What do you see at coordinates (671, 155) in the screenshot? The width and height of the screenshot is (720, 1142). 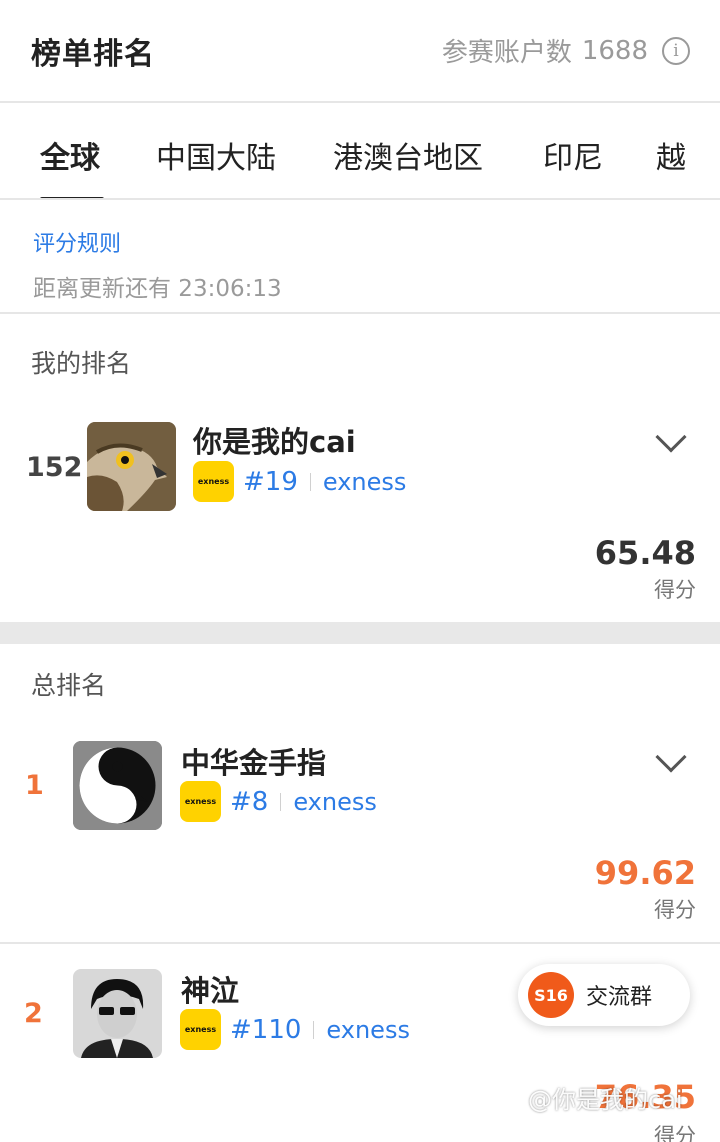 I see `tab-vietnam: 越` at bounding box center [671, 155].